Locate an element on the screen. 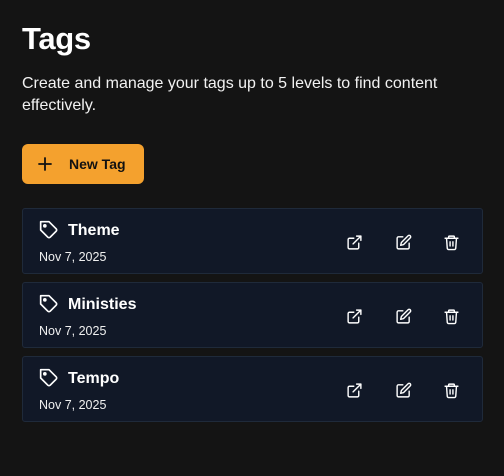 This screenshot has height=476, width=504. tag-card: Ministies Nov 7, 2025 is located at coordinates (252, 315).